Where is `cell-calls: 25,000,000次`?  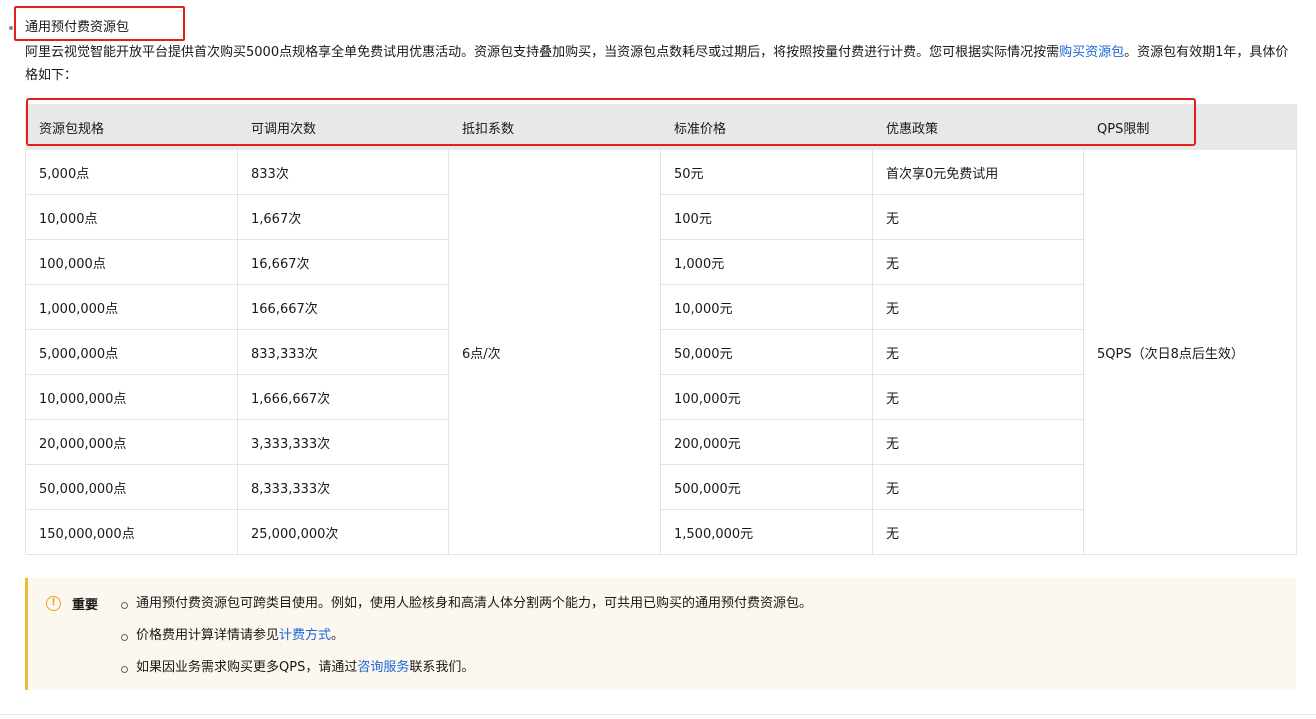
cell-calls: 25,000,000次 is located at coordinates (343, 532).